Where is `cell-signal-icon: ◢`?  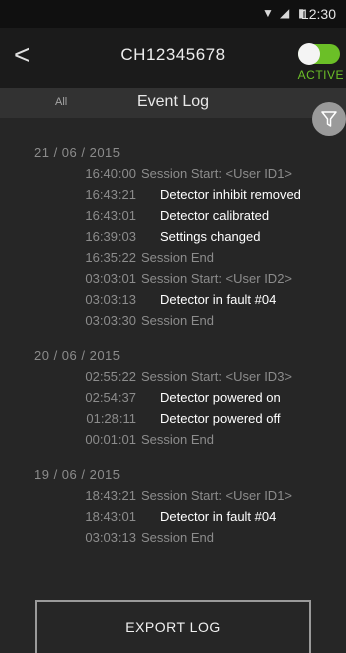 cell-signal-icon: ◢ is located at coordinates (285, 13).